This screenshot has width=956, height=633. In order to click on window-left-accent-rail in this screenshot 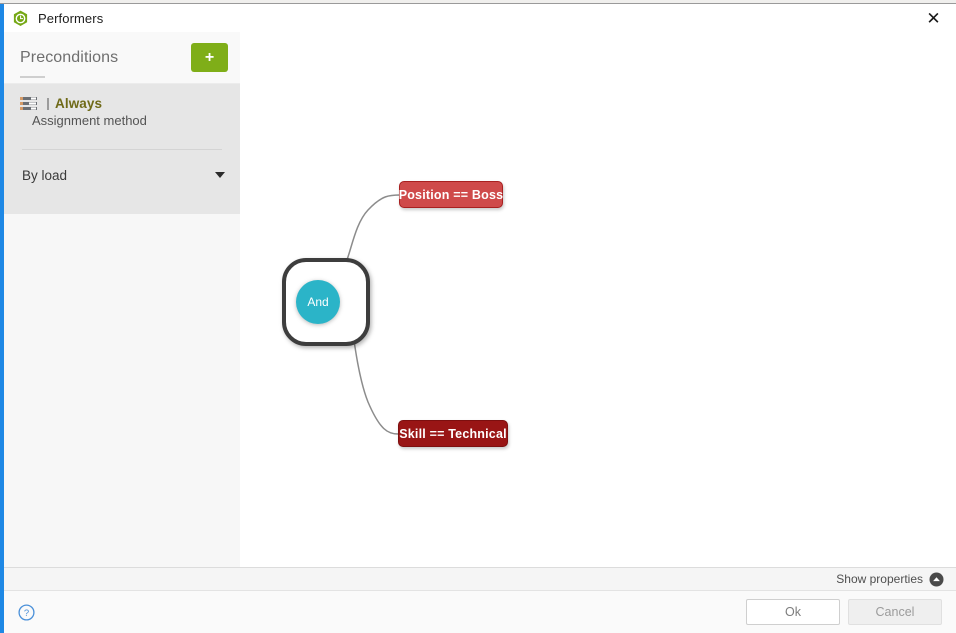, I will do `click(2, 318)`.